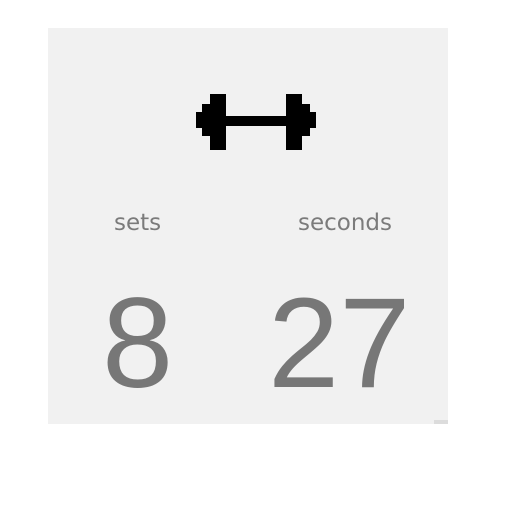 This screenshot has width=512, height=512. I want to click on card-corner-shade, so click(441, 422).